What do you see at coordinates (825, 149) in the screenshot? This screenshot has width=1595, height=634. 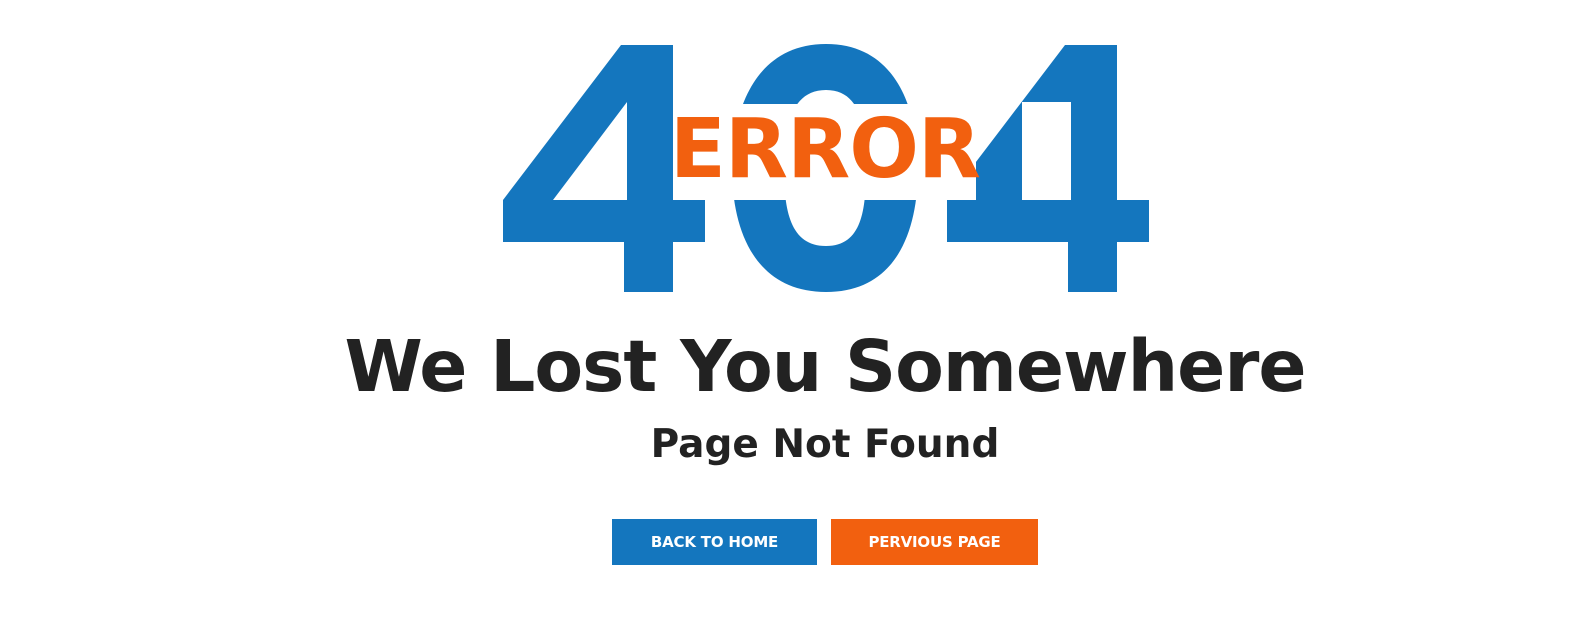 I see `error-overlay-word: ERROR` at bounding box center [825, 149].